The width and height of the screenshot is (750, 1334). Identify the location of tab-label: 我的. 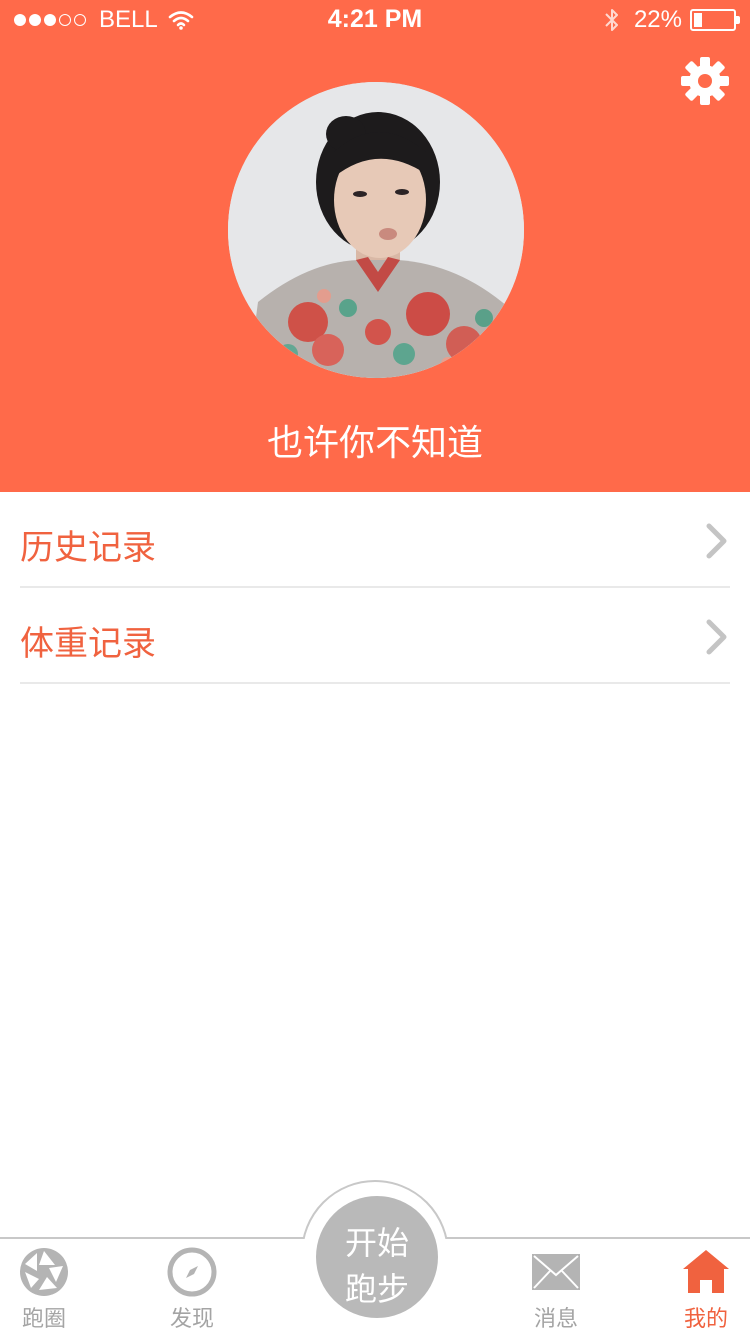
(705, 1319).